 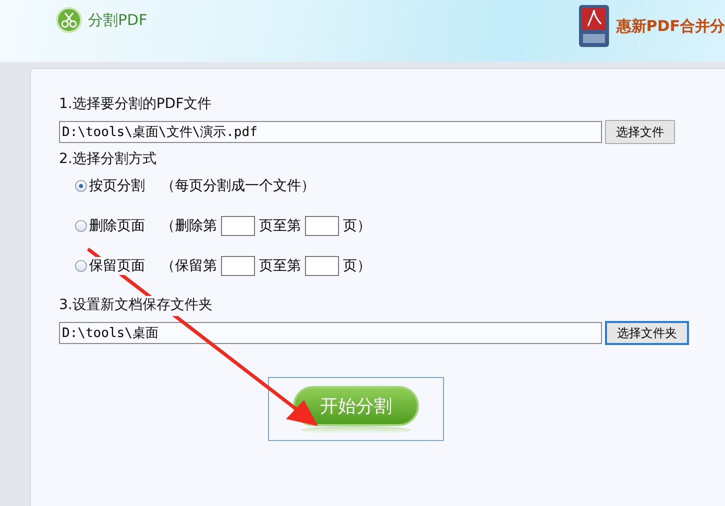 What do you see at coordinates (238, 186) in the screenshot?
I see `option-note: （每页分割成一个文件）` at bounding box center [238, 186].